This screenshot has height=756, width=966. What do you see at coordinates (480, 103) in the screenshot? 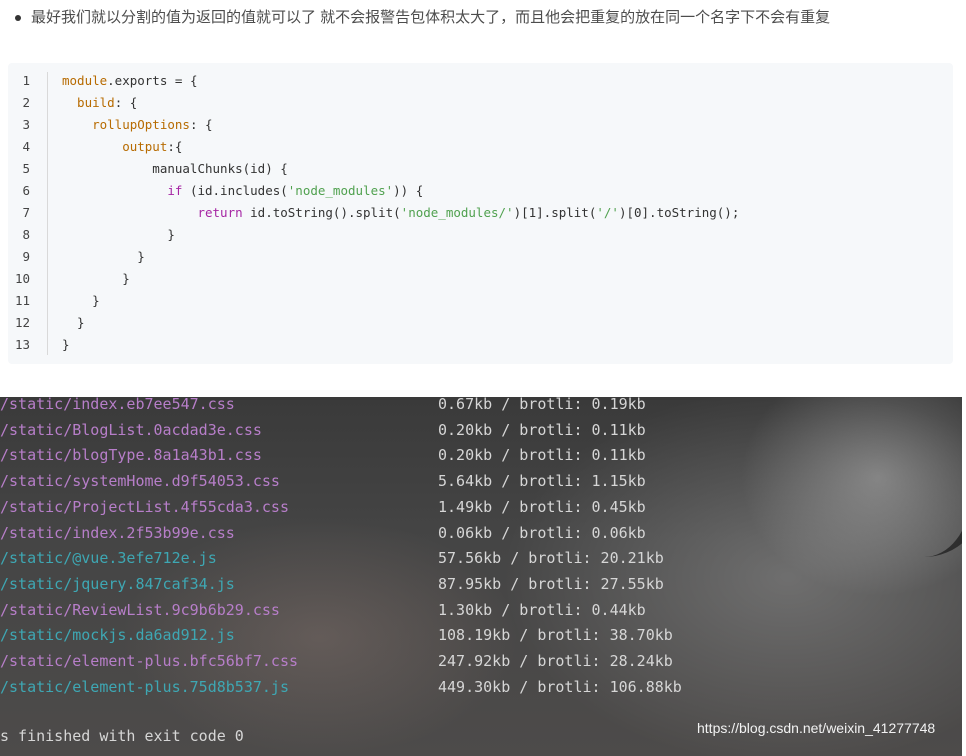
I see `code-line: 2 build: {` at bounding box center [480, 103].